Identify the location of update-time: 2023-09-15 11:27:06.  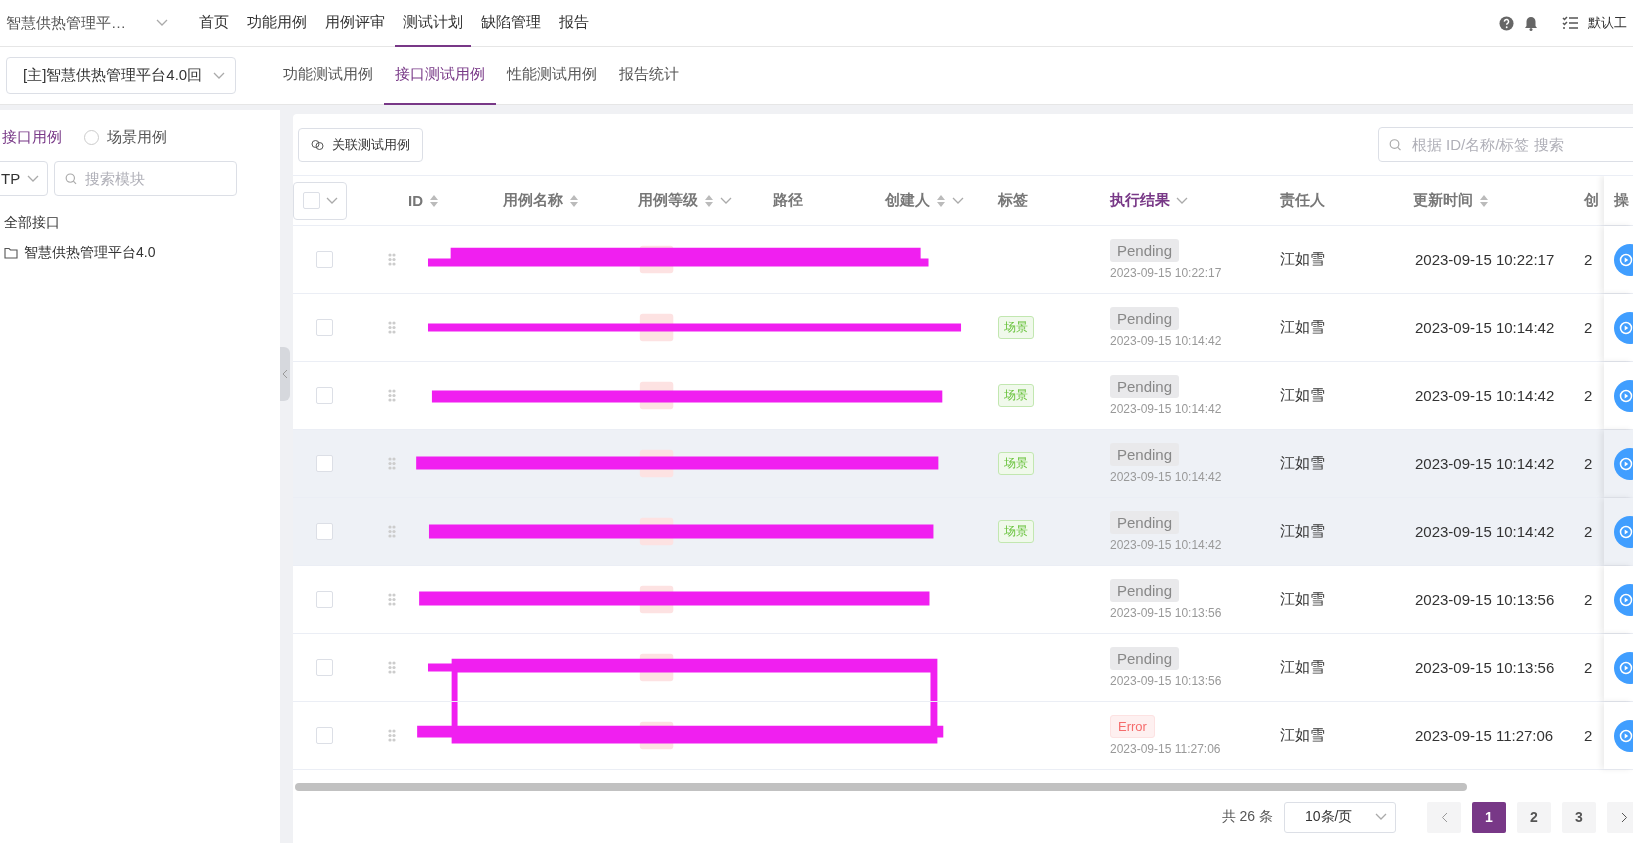
(1484, 735).